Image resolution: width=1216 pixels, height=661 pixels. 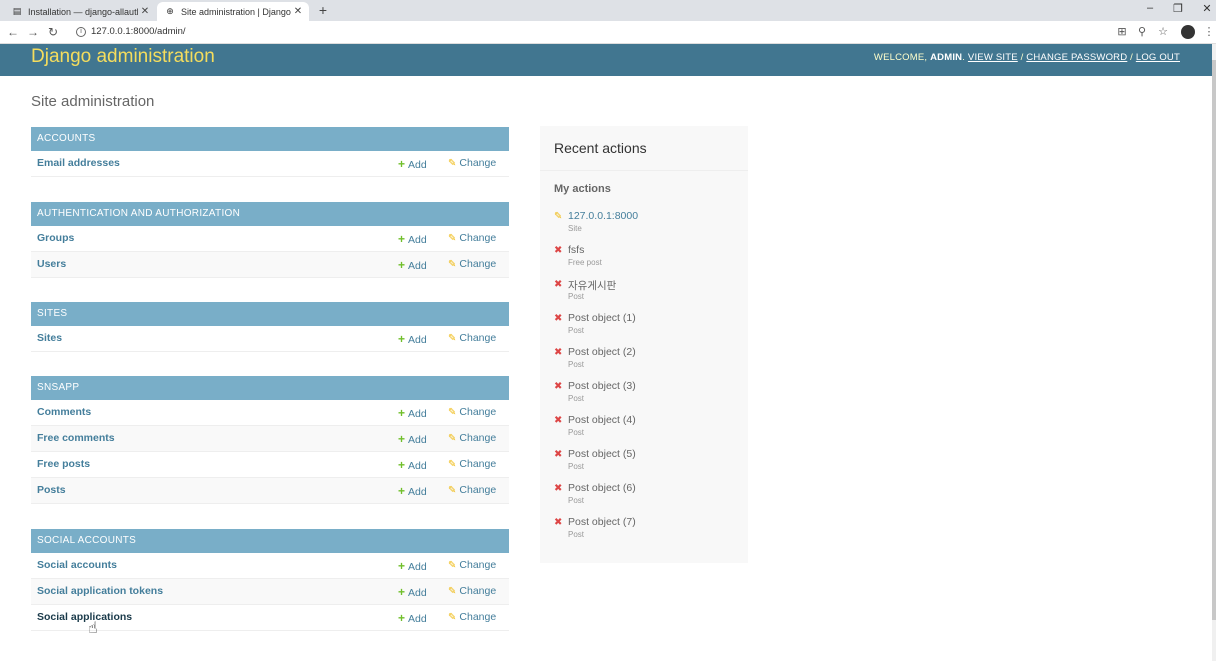 What do you see at coordinates (51, 490) in the screenshot?
I see `model-link: Posts` at bounding box center [51, 490].